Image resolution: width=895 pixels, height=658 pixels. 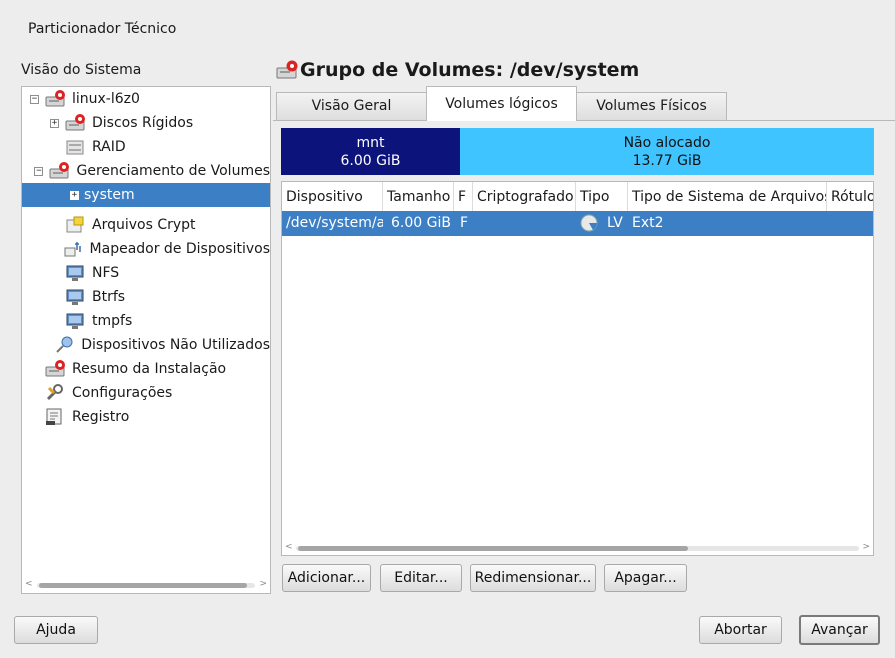 I want to click on table-horizontal-scrollbar: < >, so click(x=577, y=548).